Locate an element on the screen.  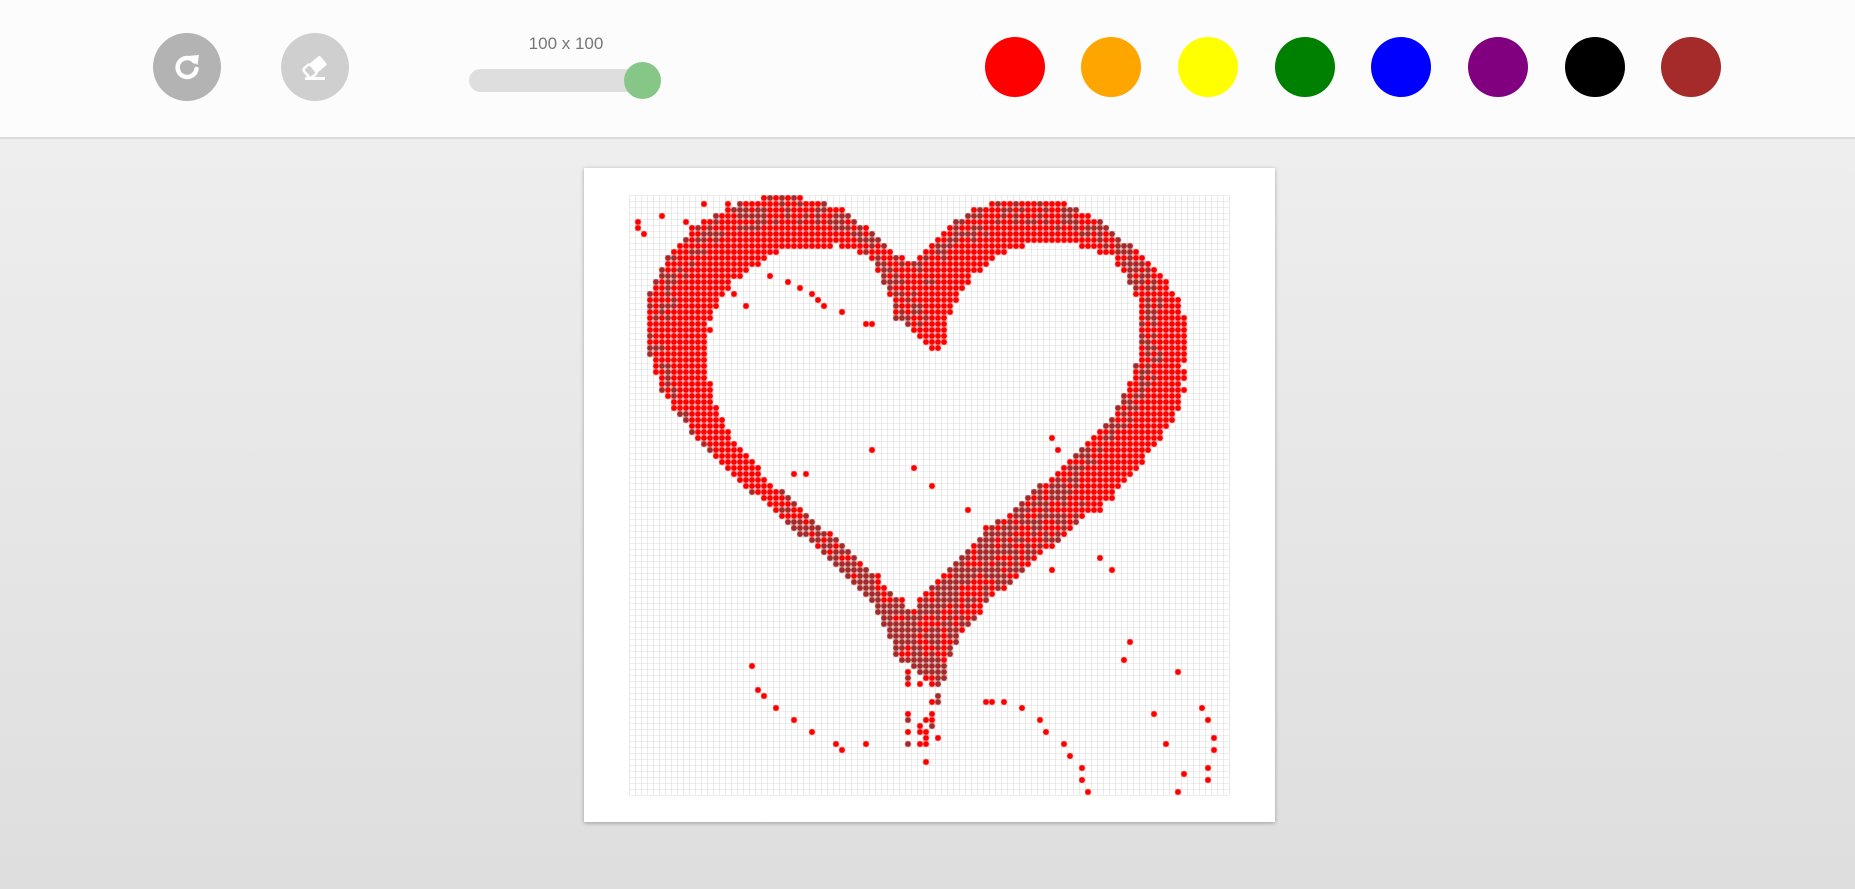
reset-button is located at coordinates (187, 67).